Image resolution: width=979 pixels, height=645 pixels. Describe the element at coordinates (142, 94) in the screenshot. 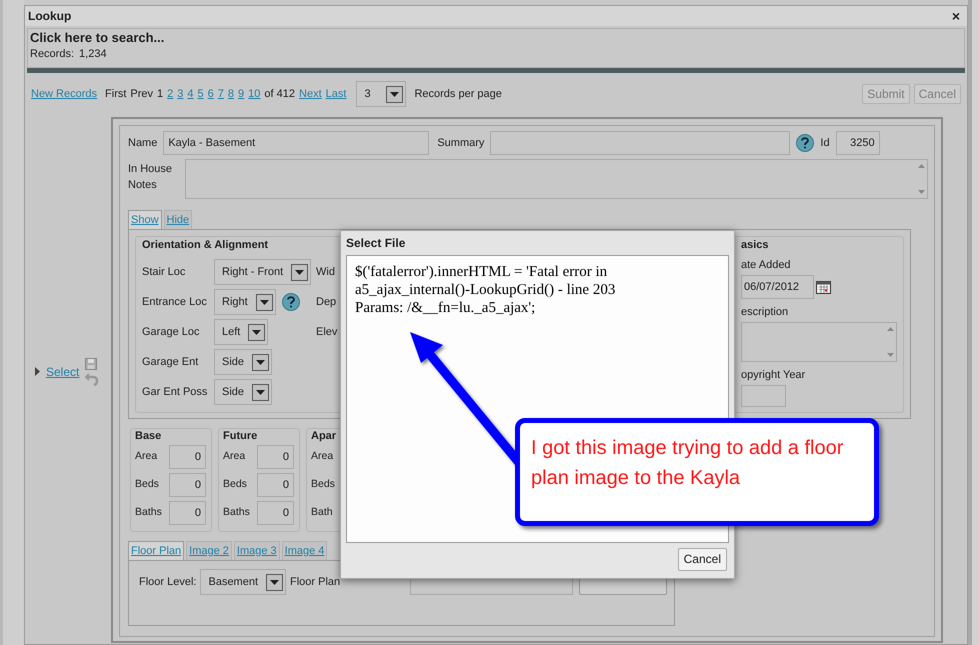

I see `pager-text: Prev` at that location.